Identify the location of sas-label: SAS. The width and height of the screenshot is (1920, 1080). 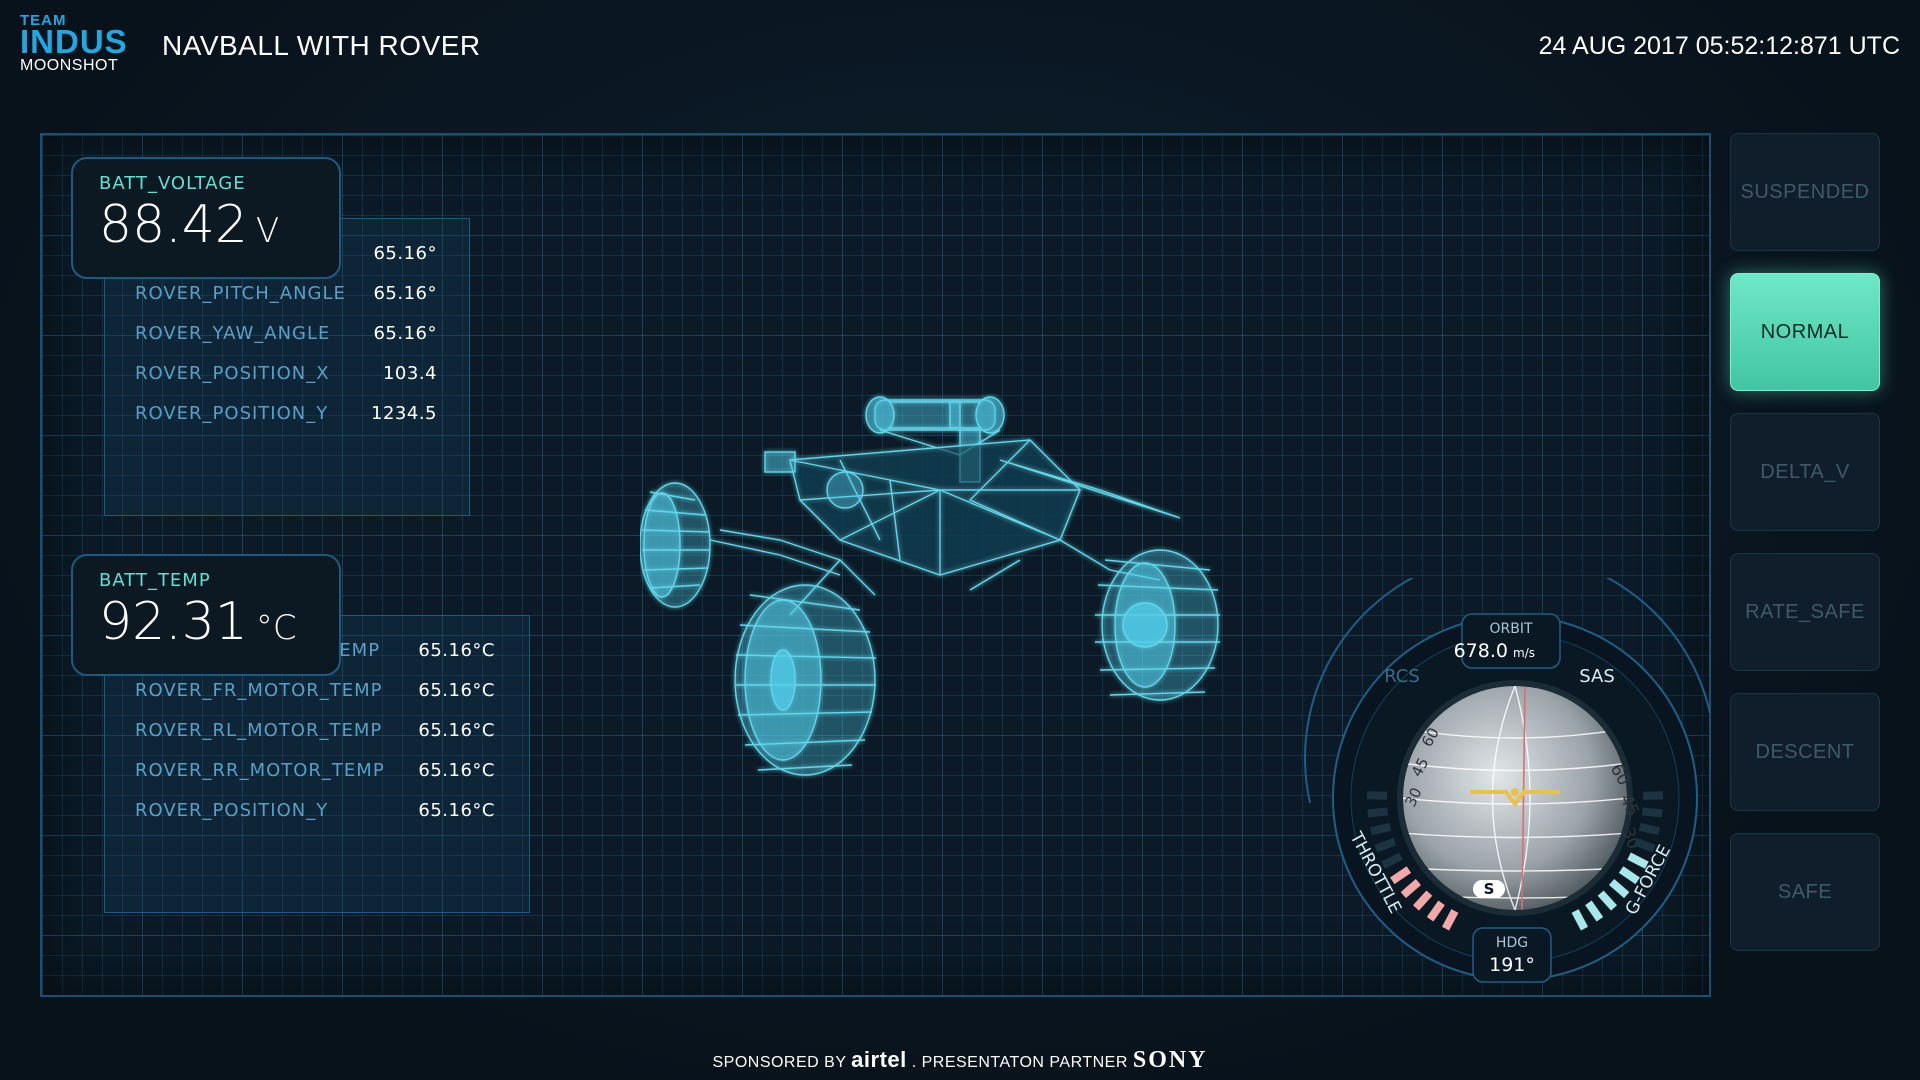
(1597, 676).